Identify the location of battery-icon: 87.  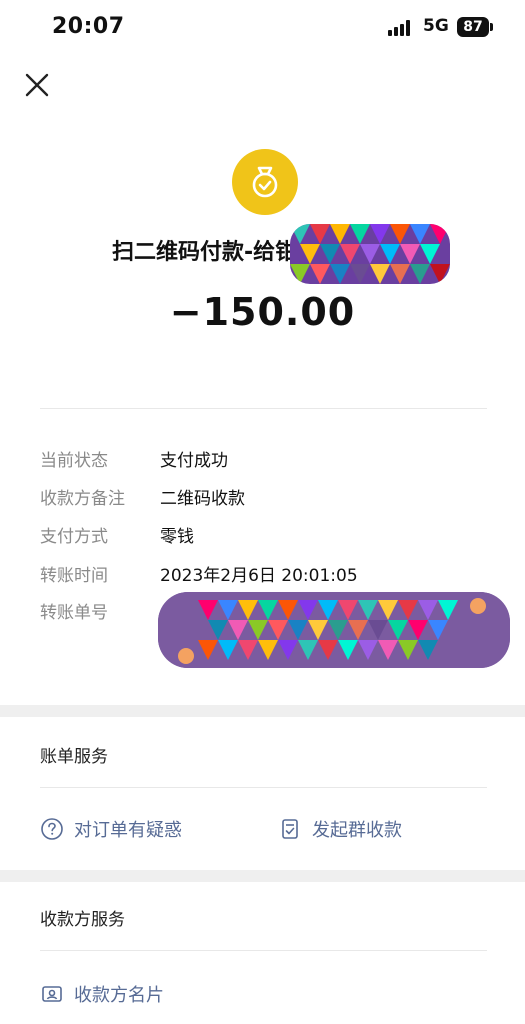
(475, 27).